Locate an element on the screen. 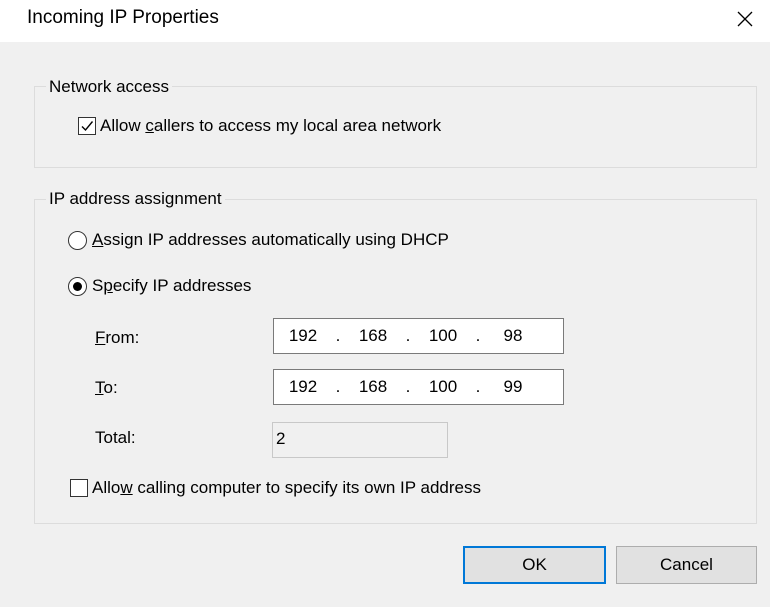 This screenshot has height=607, width=770. from-octet-1: 192 is located at coordinates (303, 336).